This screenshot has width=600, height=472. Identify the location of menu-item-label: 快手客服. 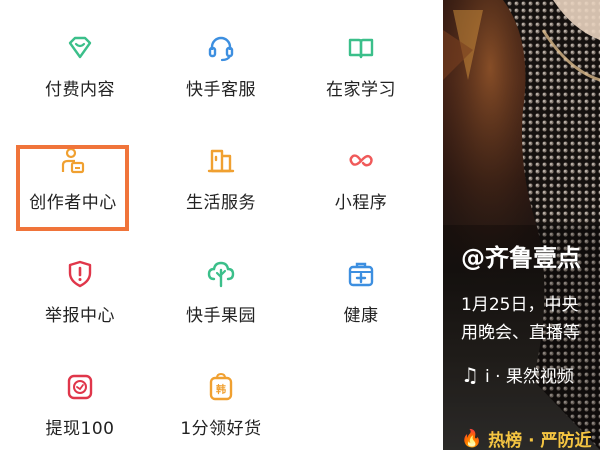
(221, 90).